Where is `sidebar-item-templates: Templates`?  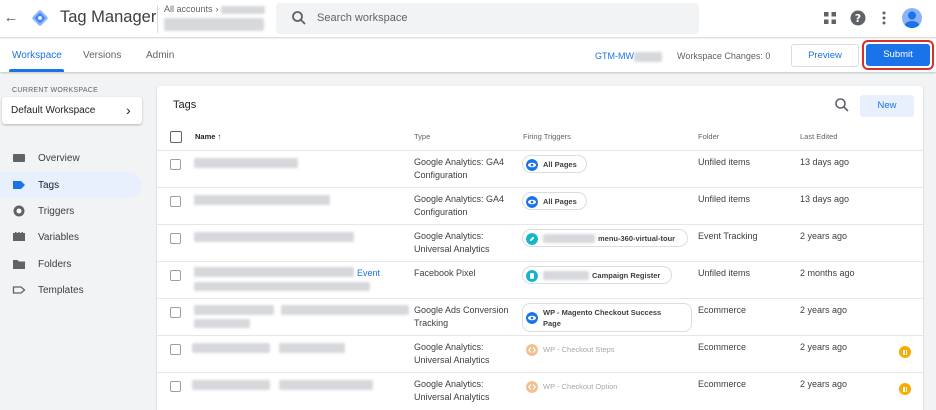 sidebar-item-templates: Templates is located at coordinates (71, 290).